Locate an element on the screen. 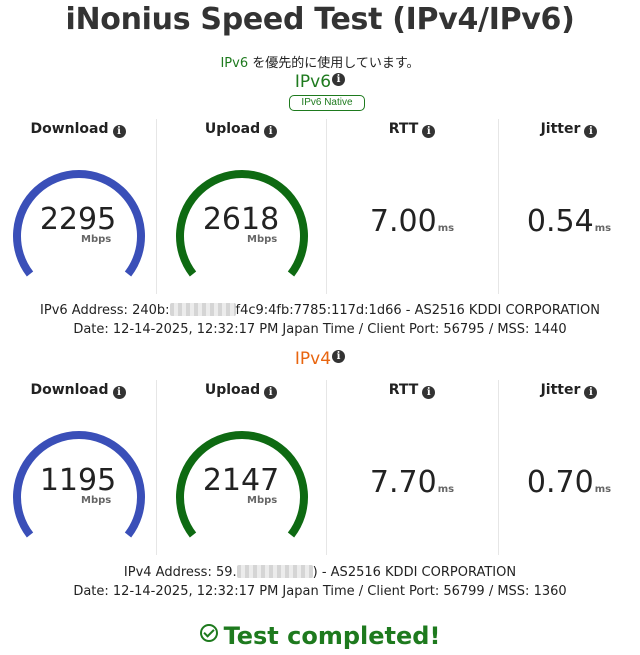  ipv6-rtt-cell: RTT i 7.00ms is located at coordinates (412, 206).